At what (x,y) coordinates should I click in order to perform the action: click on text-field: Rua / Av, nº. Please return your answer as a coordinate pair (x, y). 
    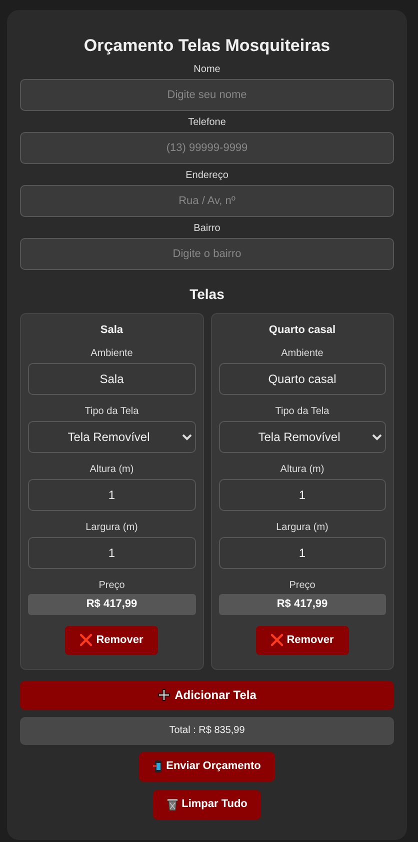
    Looking at the image, I should click on (207, 201).